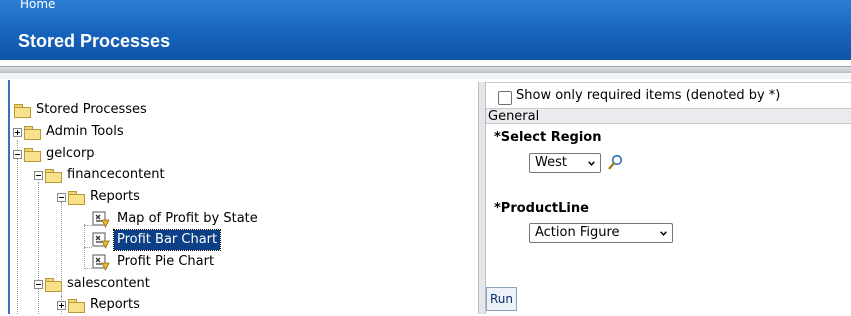 The height and width of the screenshot is (316, 851). I want to click on region-select: West, so click(565, 163).